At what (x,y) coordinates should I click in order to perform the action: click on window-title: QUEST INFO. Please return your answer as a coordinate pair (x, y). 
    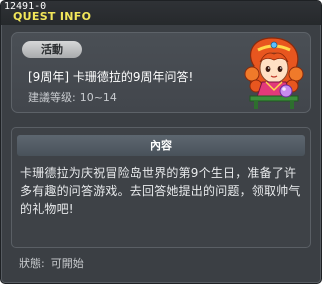
    Looking at the image, I should click on (52, 16).